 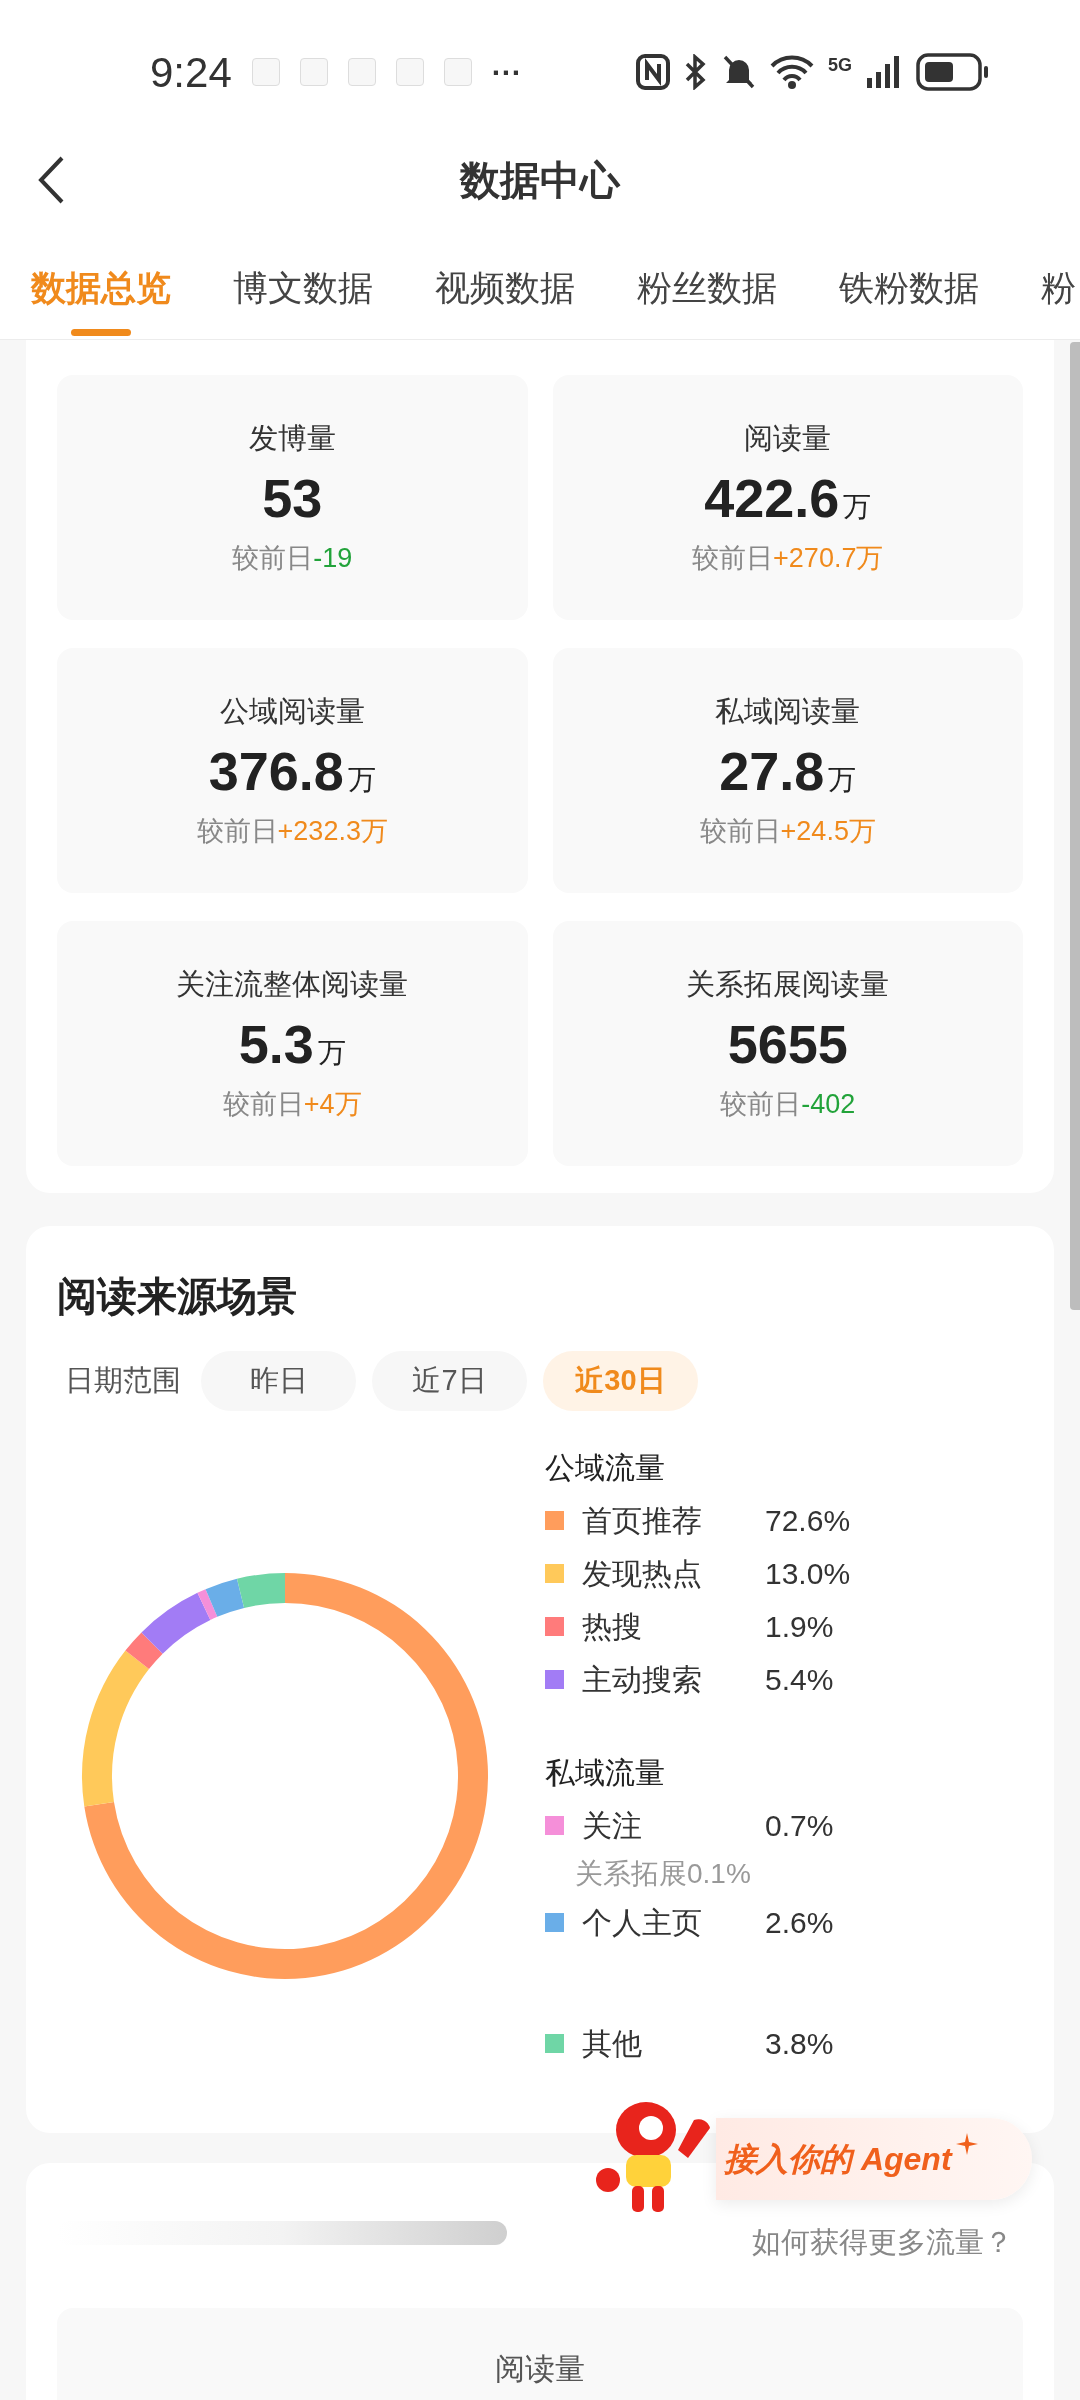 I want to click on legend-value: 1.9%, so click(x=799, y=1627).